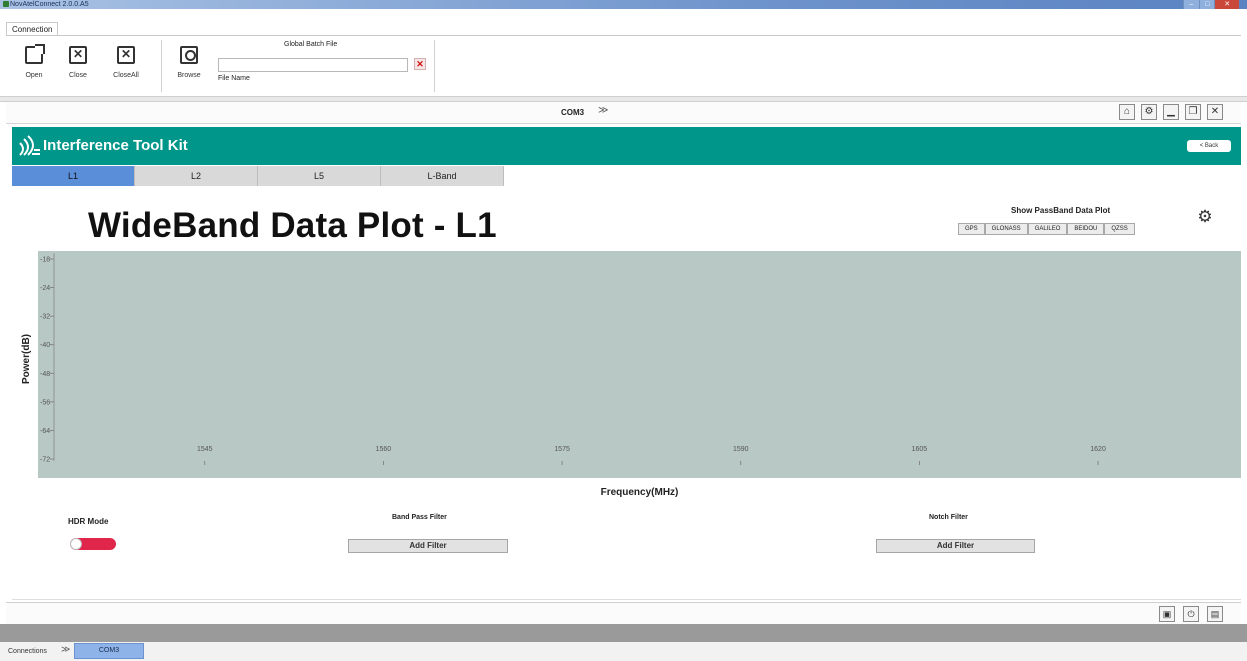  I want to click on beidou-button: BEIDOU, so click(1086, 229).